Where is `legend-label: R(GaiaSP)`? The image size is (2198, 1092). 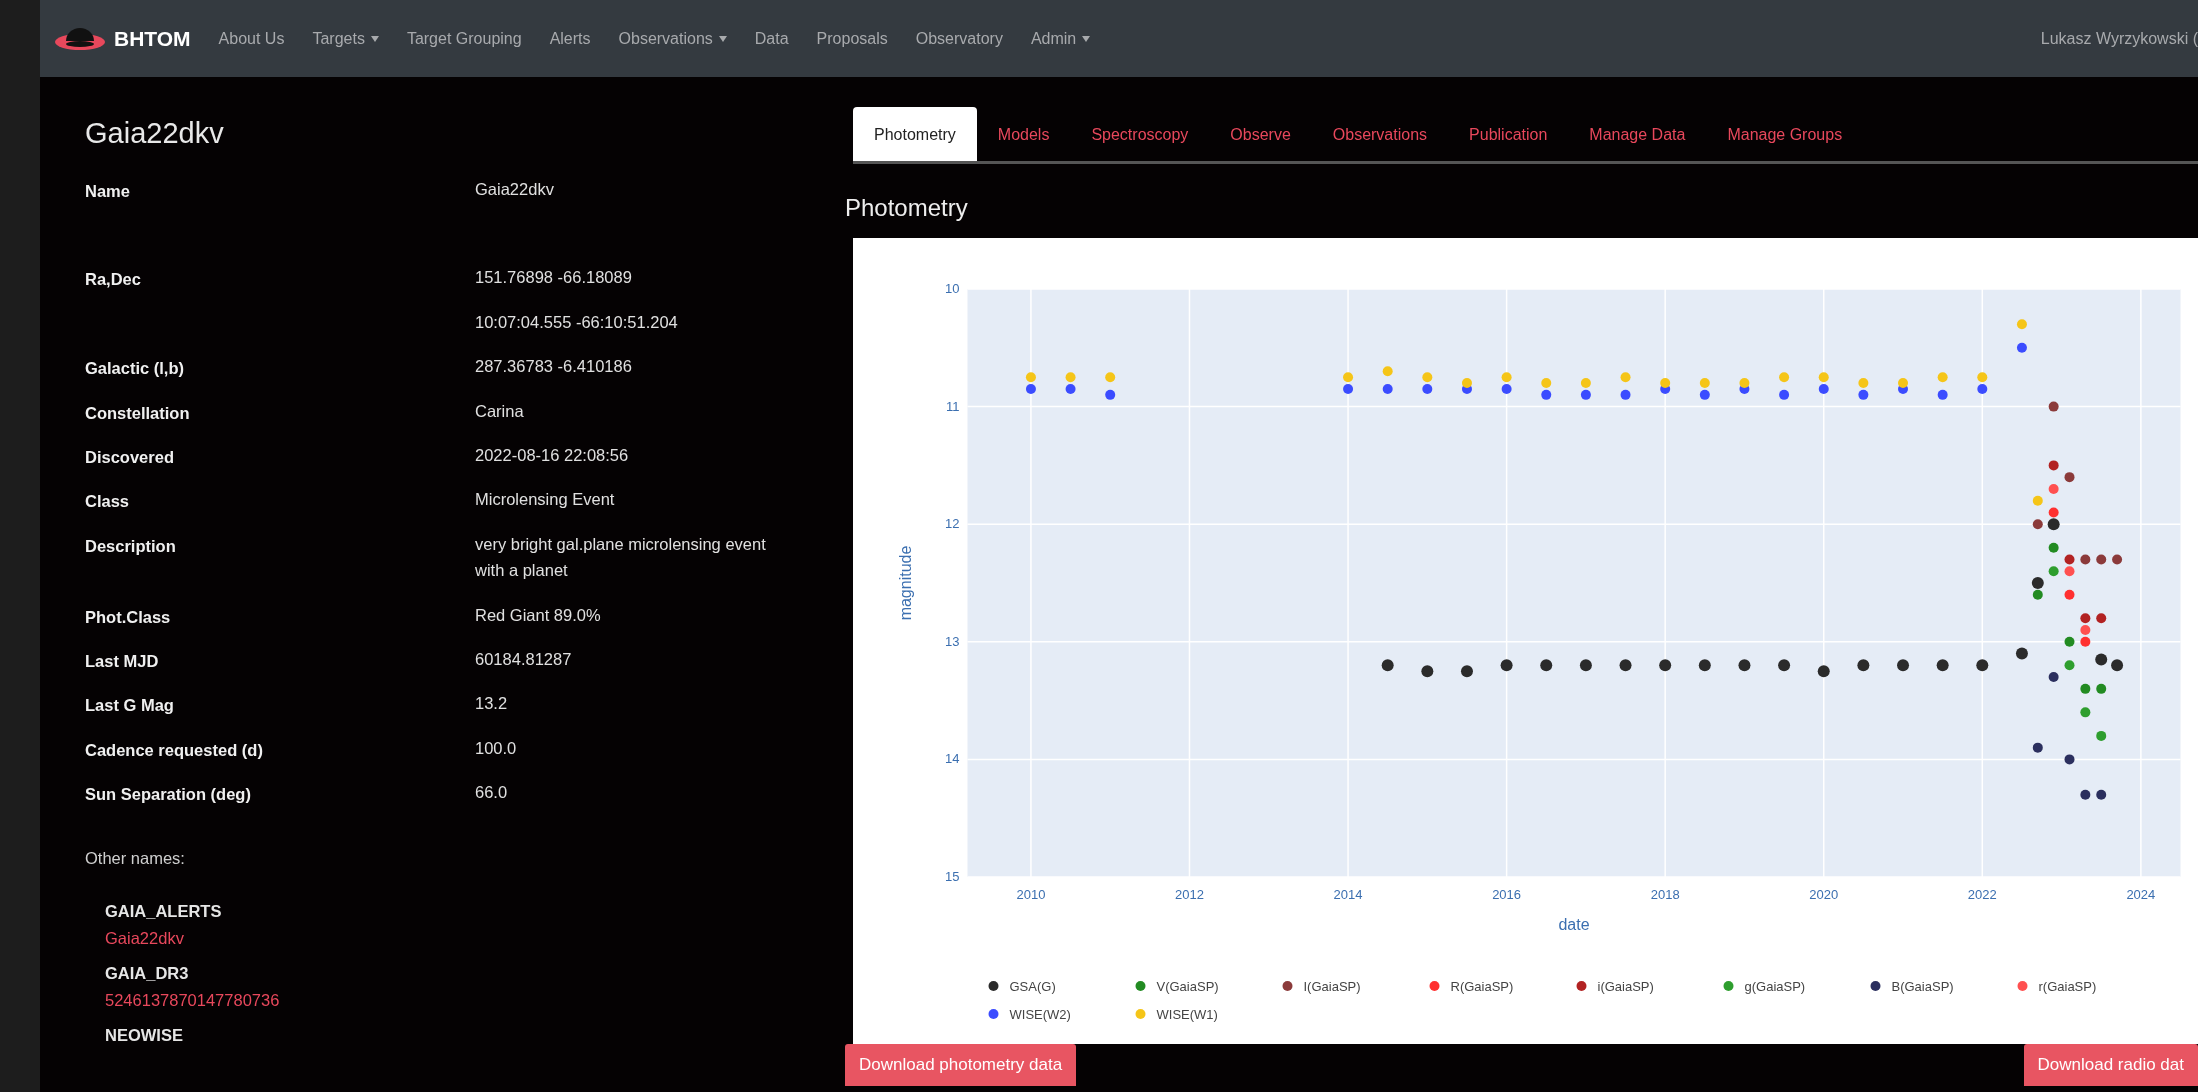
legend-label: R(GaiaSP) is located at coordinates (1482, 986).